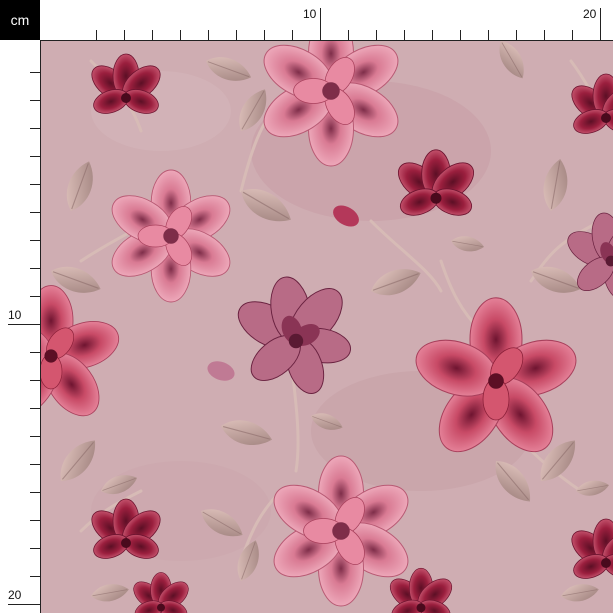 The image size is (613, 613). I want to click on ruler-left: 10 20, so click(20, 326).